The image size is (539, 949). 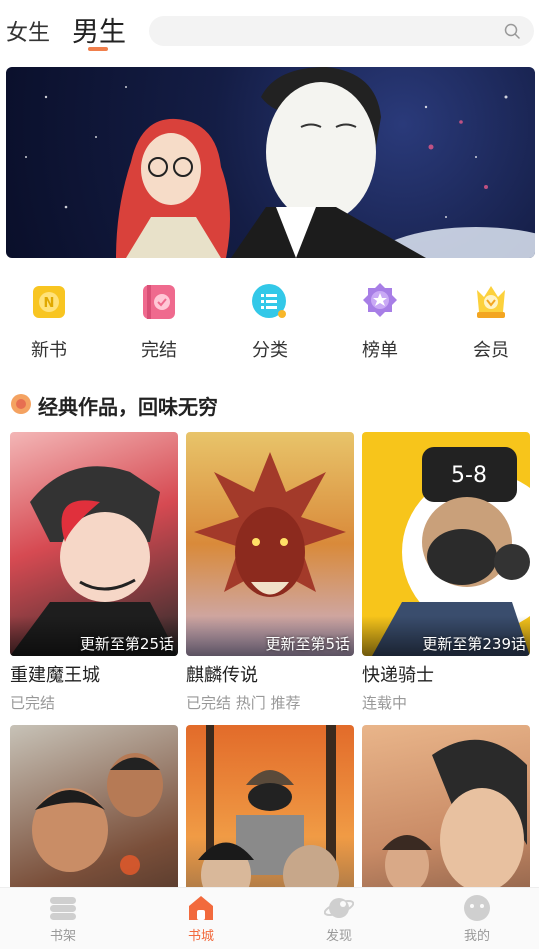 I want to click on category-label: 完结, so click(x=159, y=350).